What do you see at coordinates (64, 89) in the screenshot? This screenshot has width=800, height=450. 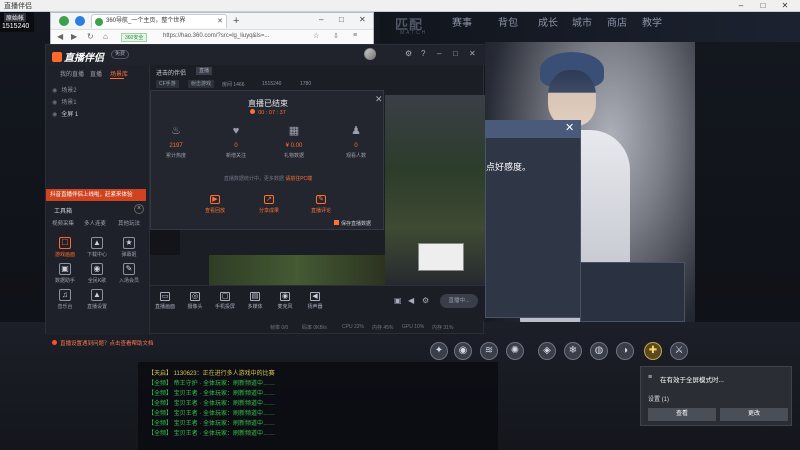 I see `scene-item: ◉ 场景2` at bounding box center [64, 89].